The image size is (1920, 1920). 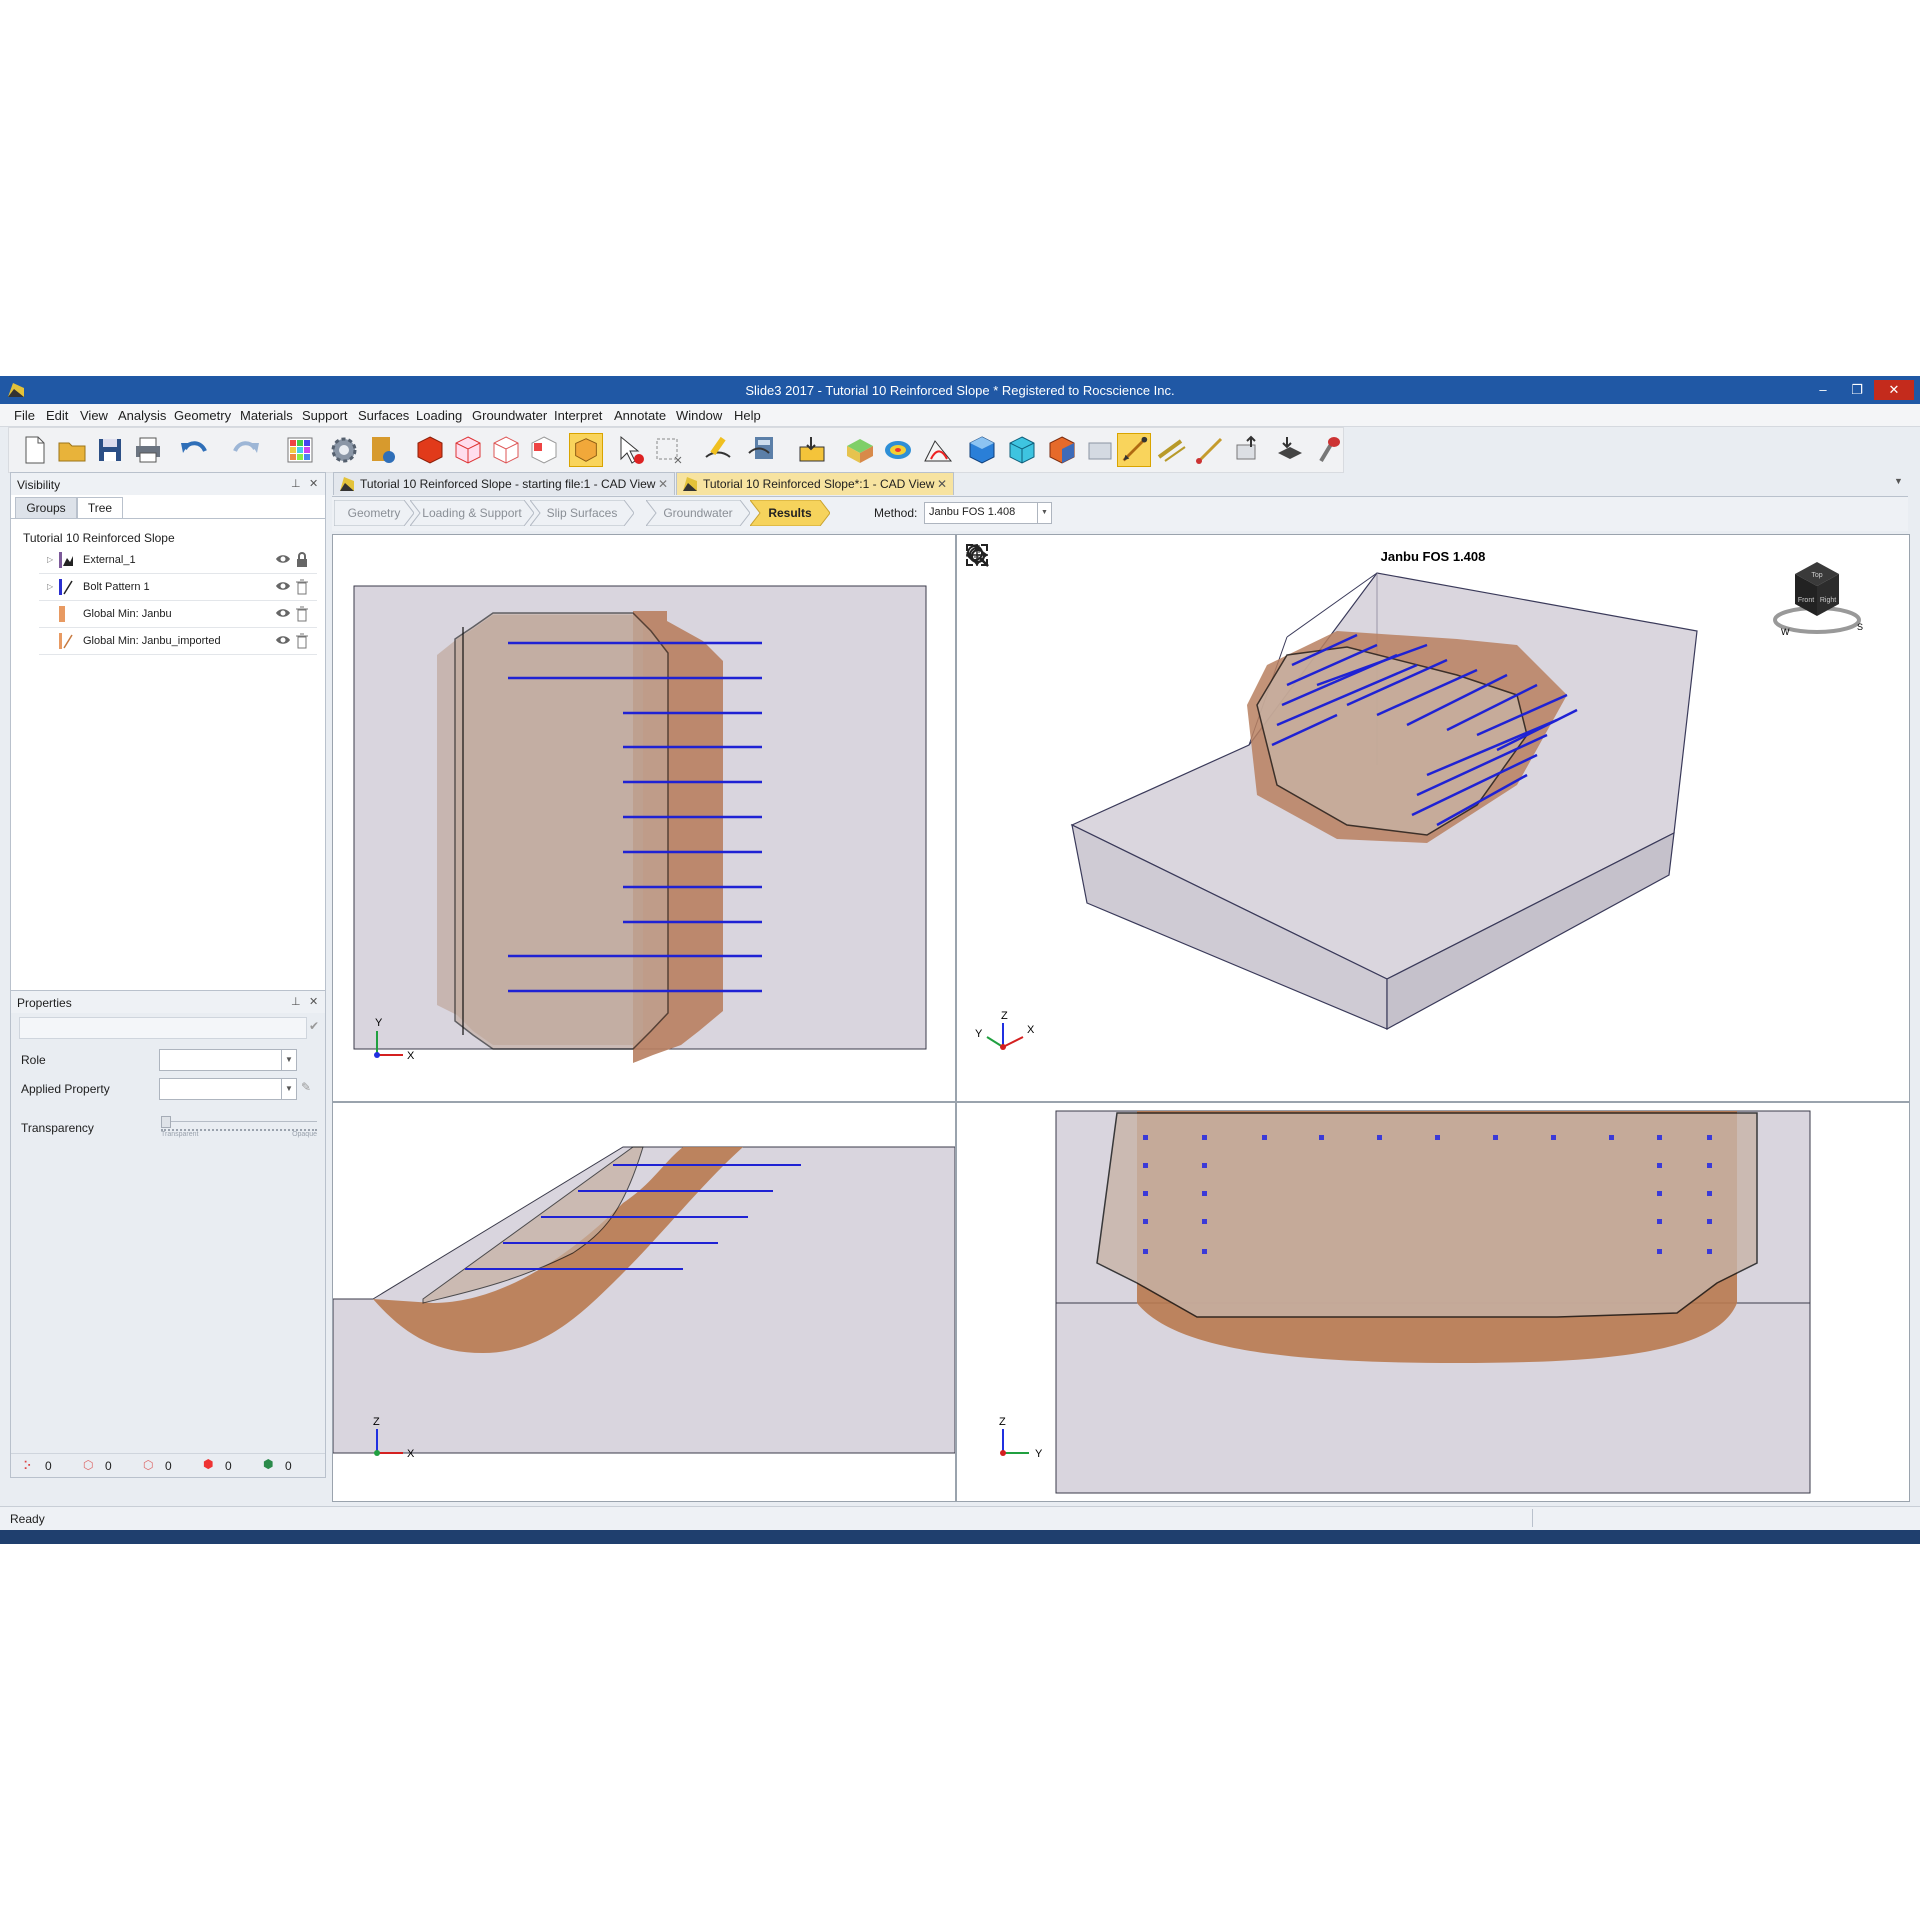 What do you see at coordinates (24, 415) in the screenshot?
I see `menu-file: File` at bounding box center [24, 415].